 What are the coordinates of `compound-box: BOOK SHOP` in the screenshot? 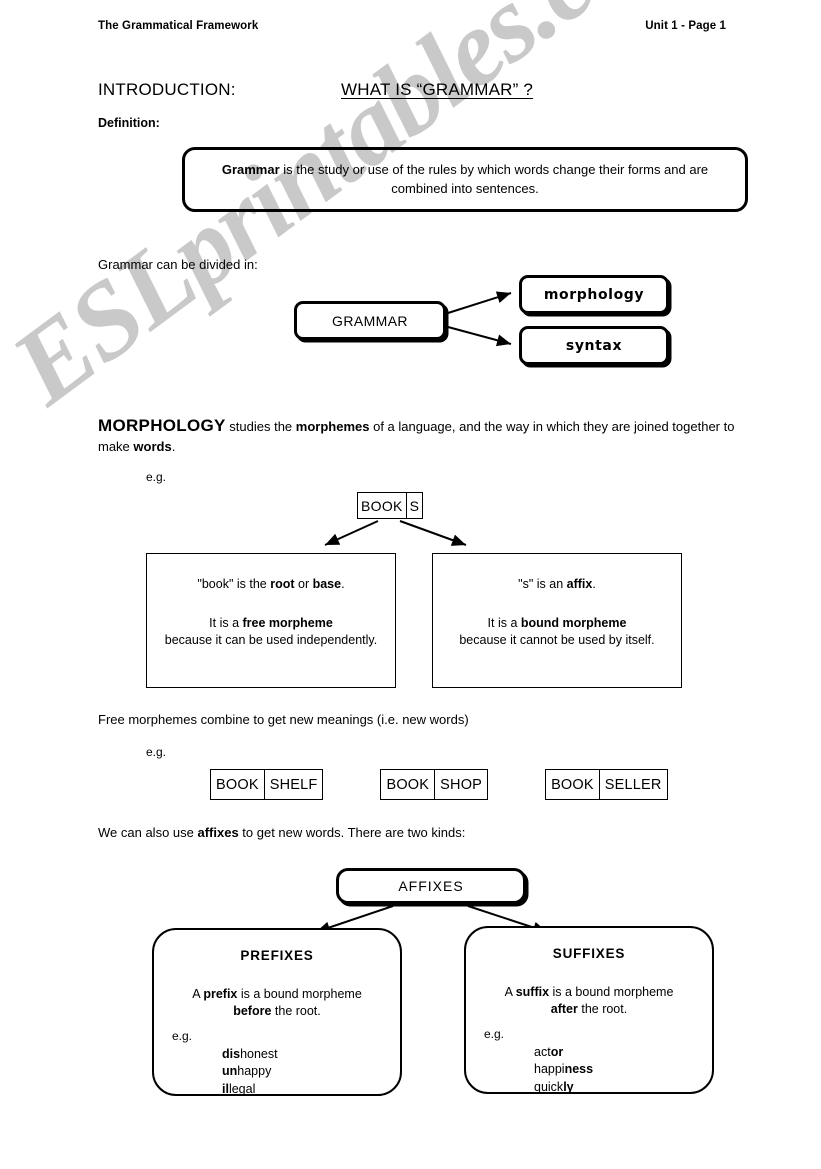 It's located at (434, 784).